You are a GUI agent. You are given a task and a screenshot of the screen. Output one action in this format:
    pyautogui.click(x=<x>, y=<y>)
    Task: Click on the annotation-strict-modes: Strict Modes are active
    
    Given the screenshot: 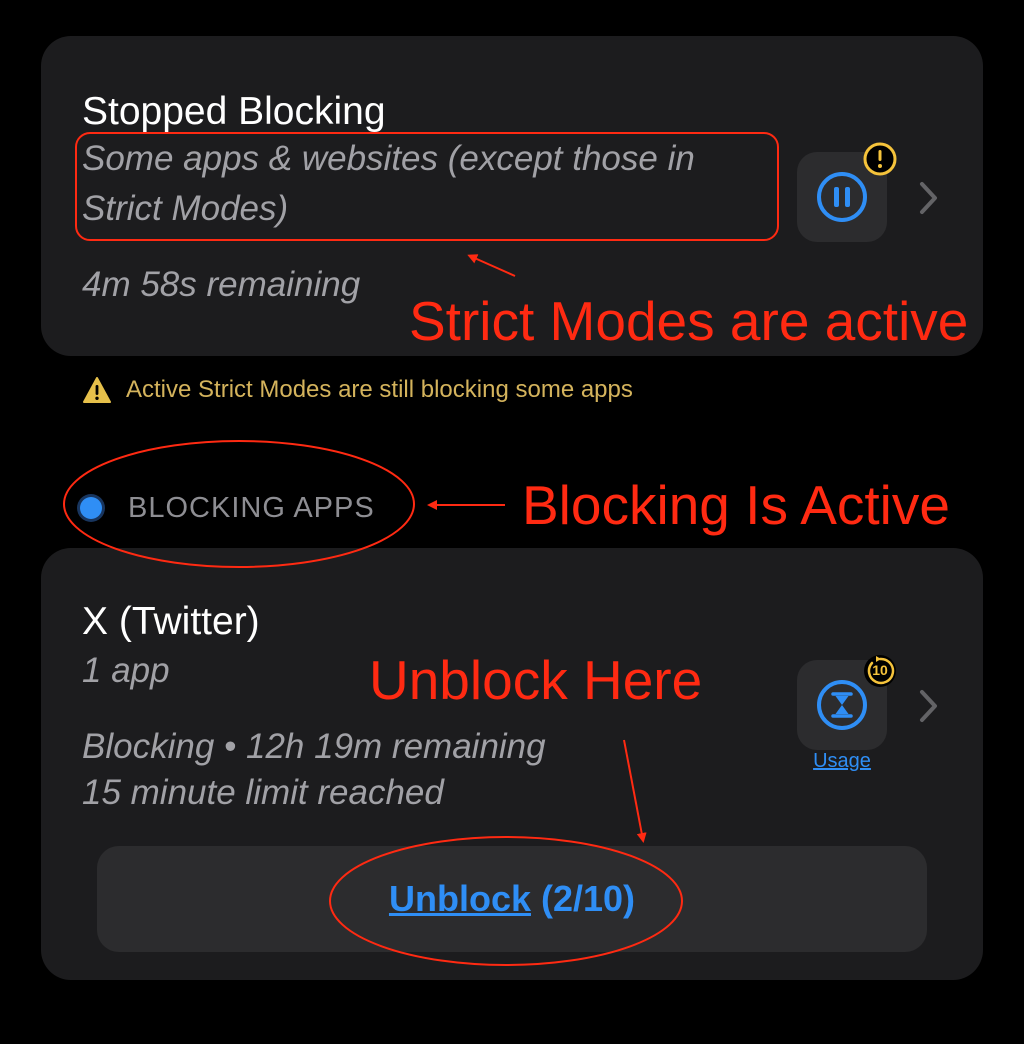 What is the action you would take?
    pyautogui.click(x=689, y=321)
    